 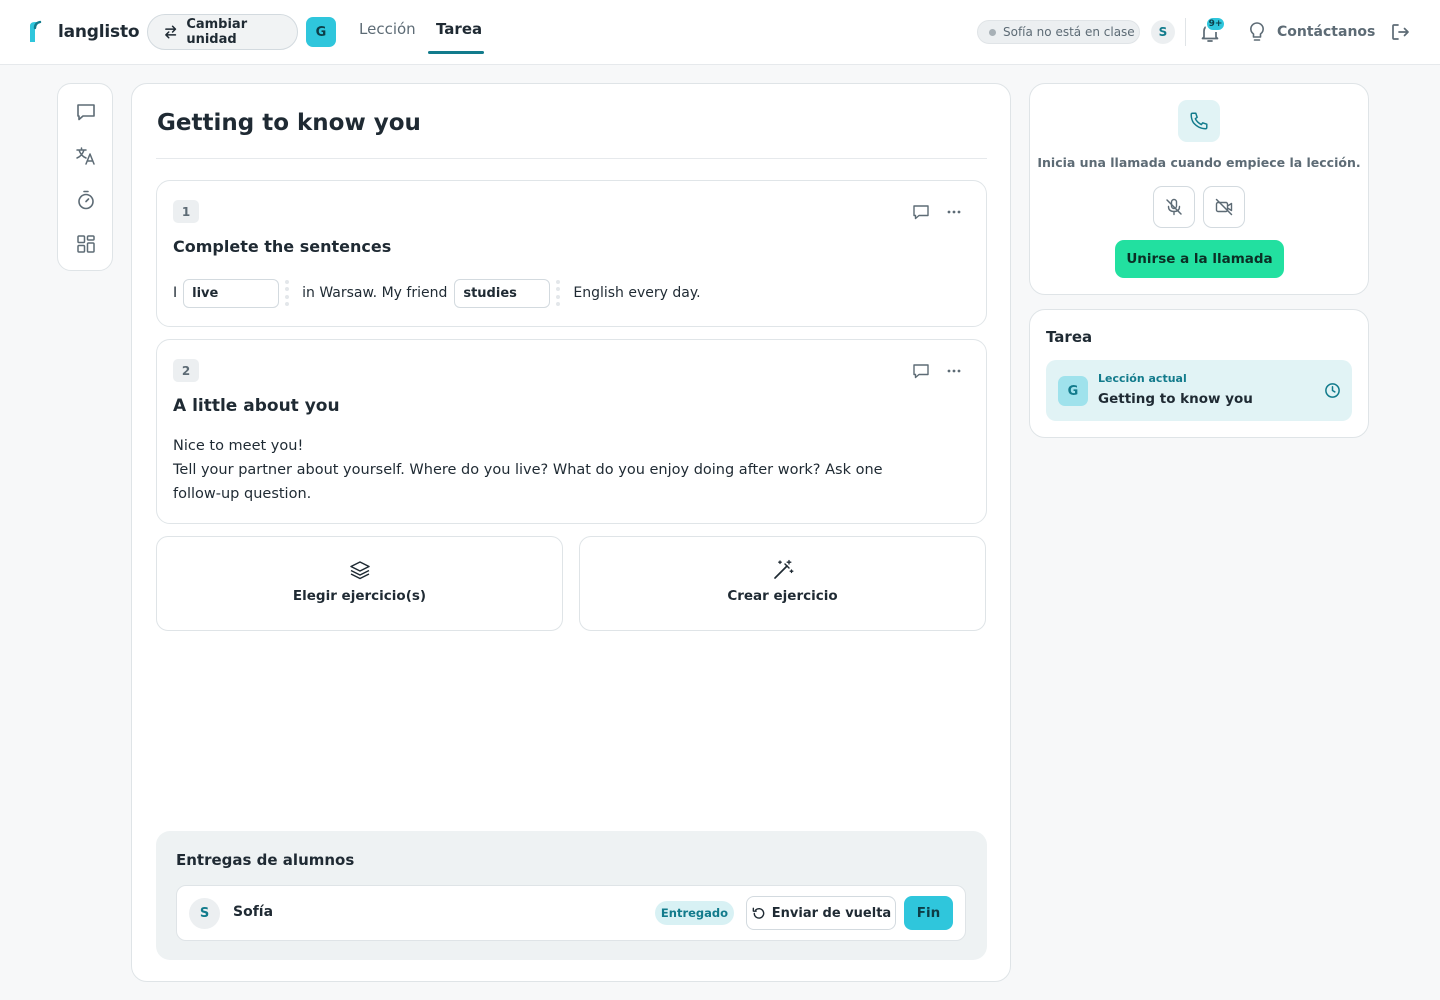 What do you see at coordinates (1215, 24) in the screenshot?
I see `notification-count-badge: 9+` at bounding box center [1215, 24].